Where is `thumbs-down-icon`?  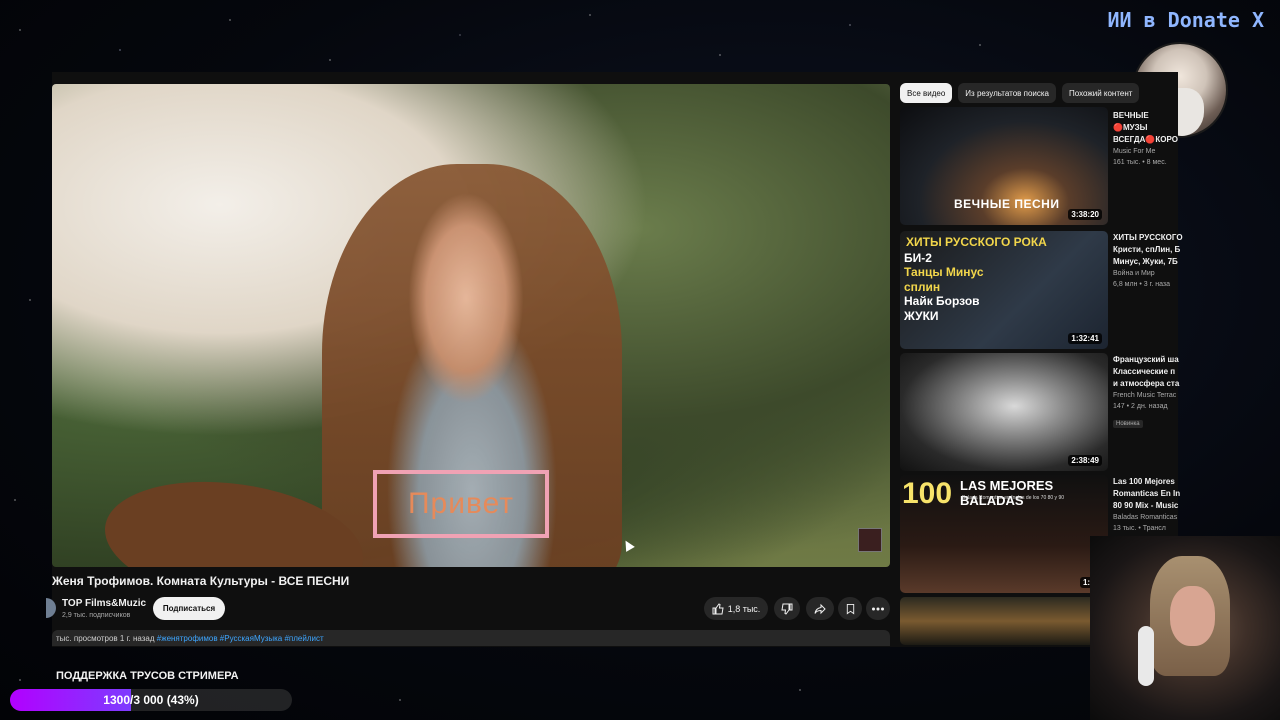 thumbs-down-icon is located at coordinates (787, 609).